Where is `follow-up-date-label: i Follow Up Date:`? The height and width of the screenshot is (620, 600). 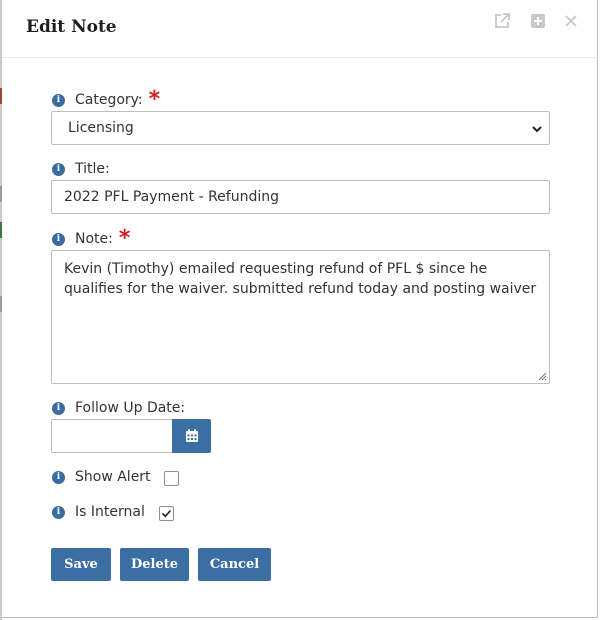
follow-up-date-label: i Follow Up Date: is located at coordinates (118, 408).